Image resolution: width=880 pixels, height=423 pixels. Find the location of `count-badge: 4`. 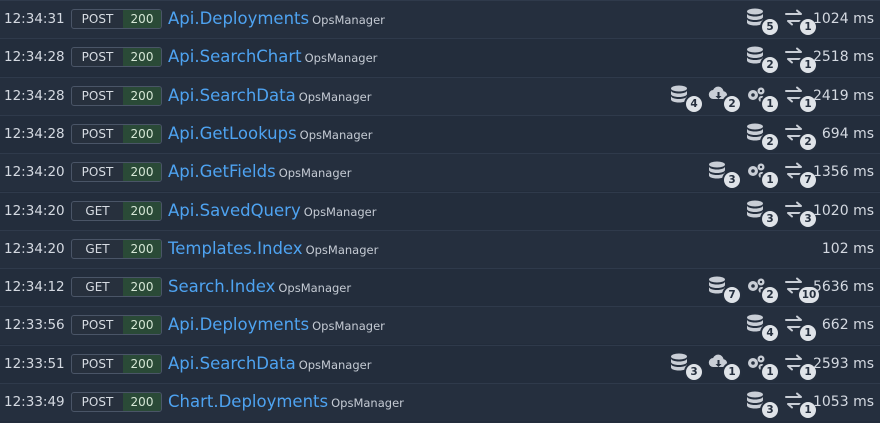

count-badge: 4 is located at coordinates (694, 103).